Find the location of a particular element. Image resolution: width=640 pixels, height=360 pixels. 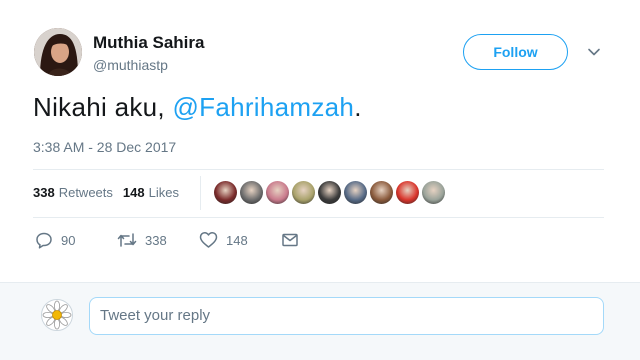

retweets-stat: 338 Retweets is located at coordinates (73, 192).